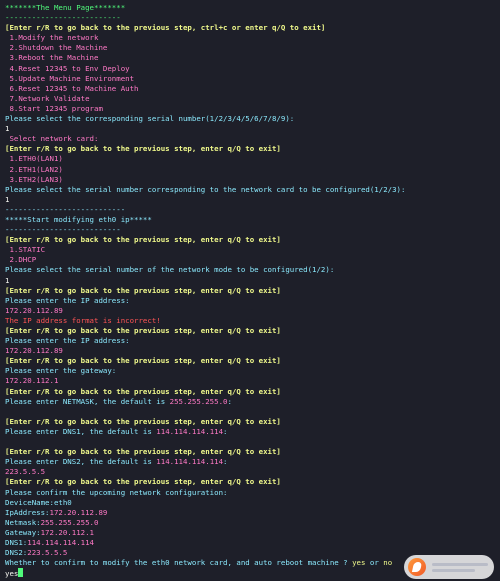  Describe the element at coordinates (61, 371) in the screenshot. I see `terminal-text: Please enter the gateway:` at that location.